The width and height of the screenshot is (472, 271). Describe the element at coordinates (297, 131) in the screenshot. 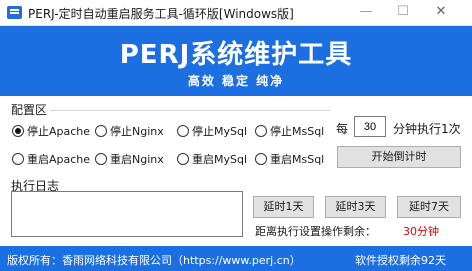

I see `radio-label: 停止MsSql` at that location.